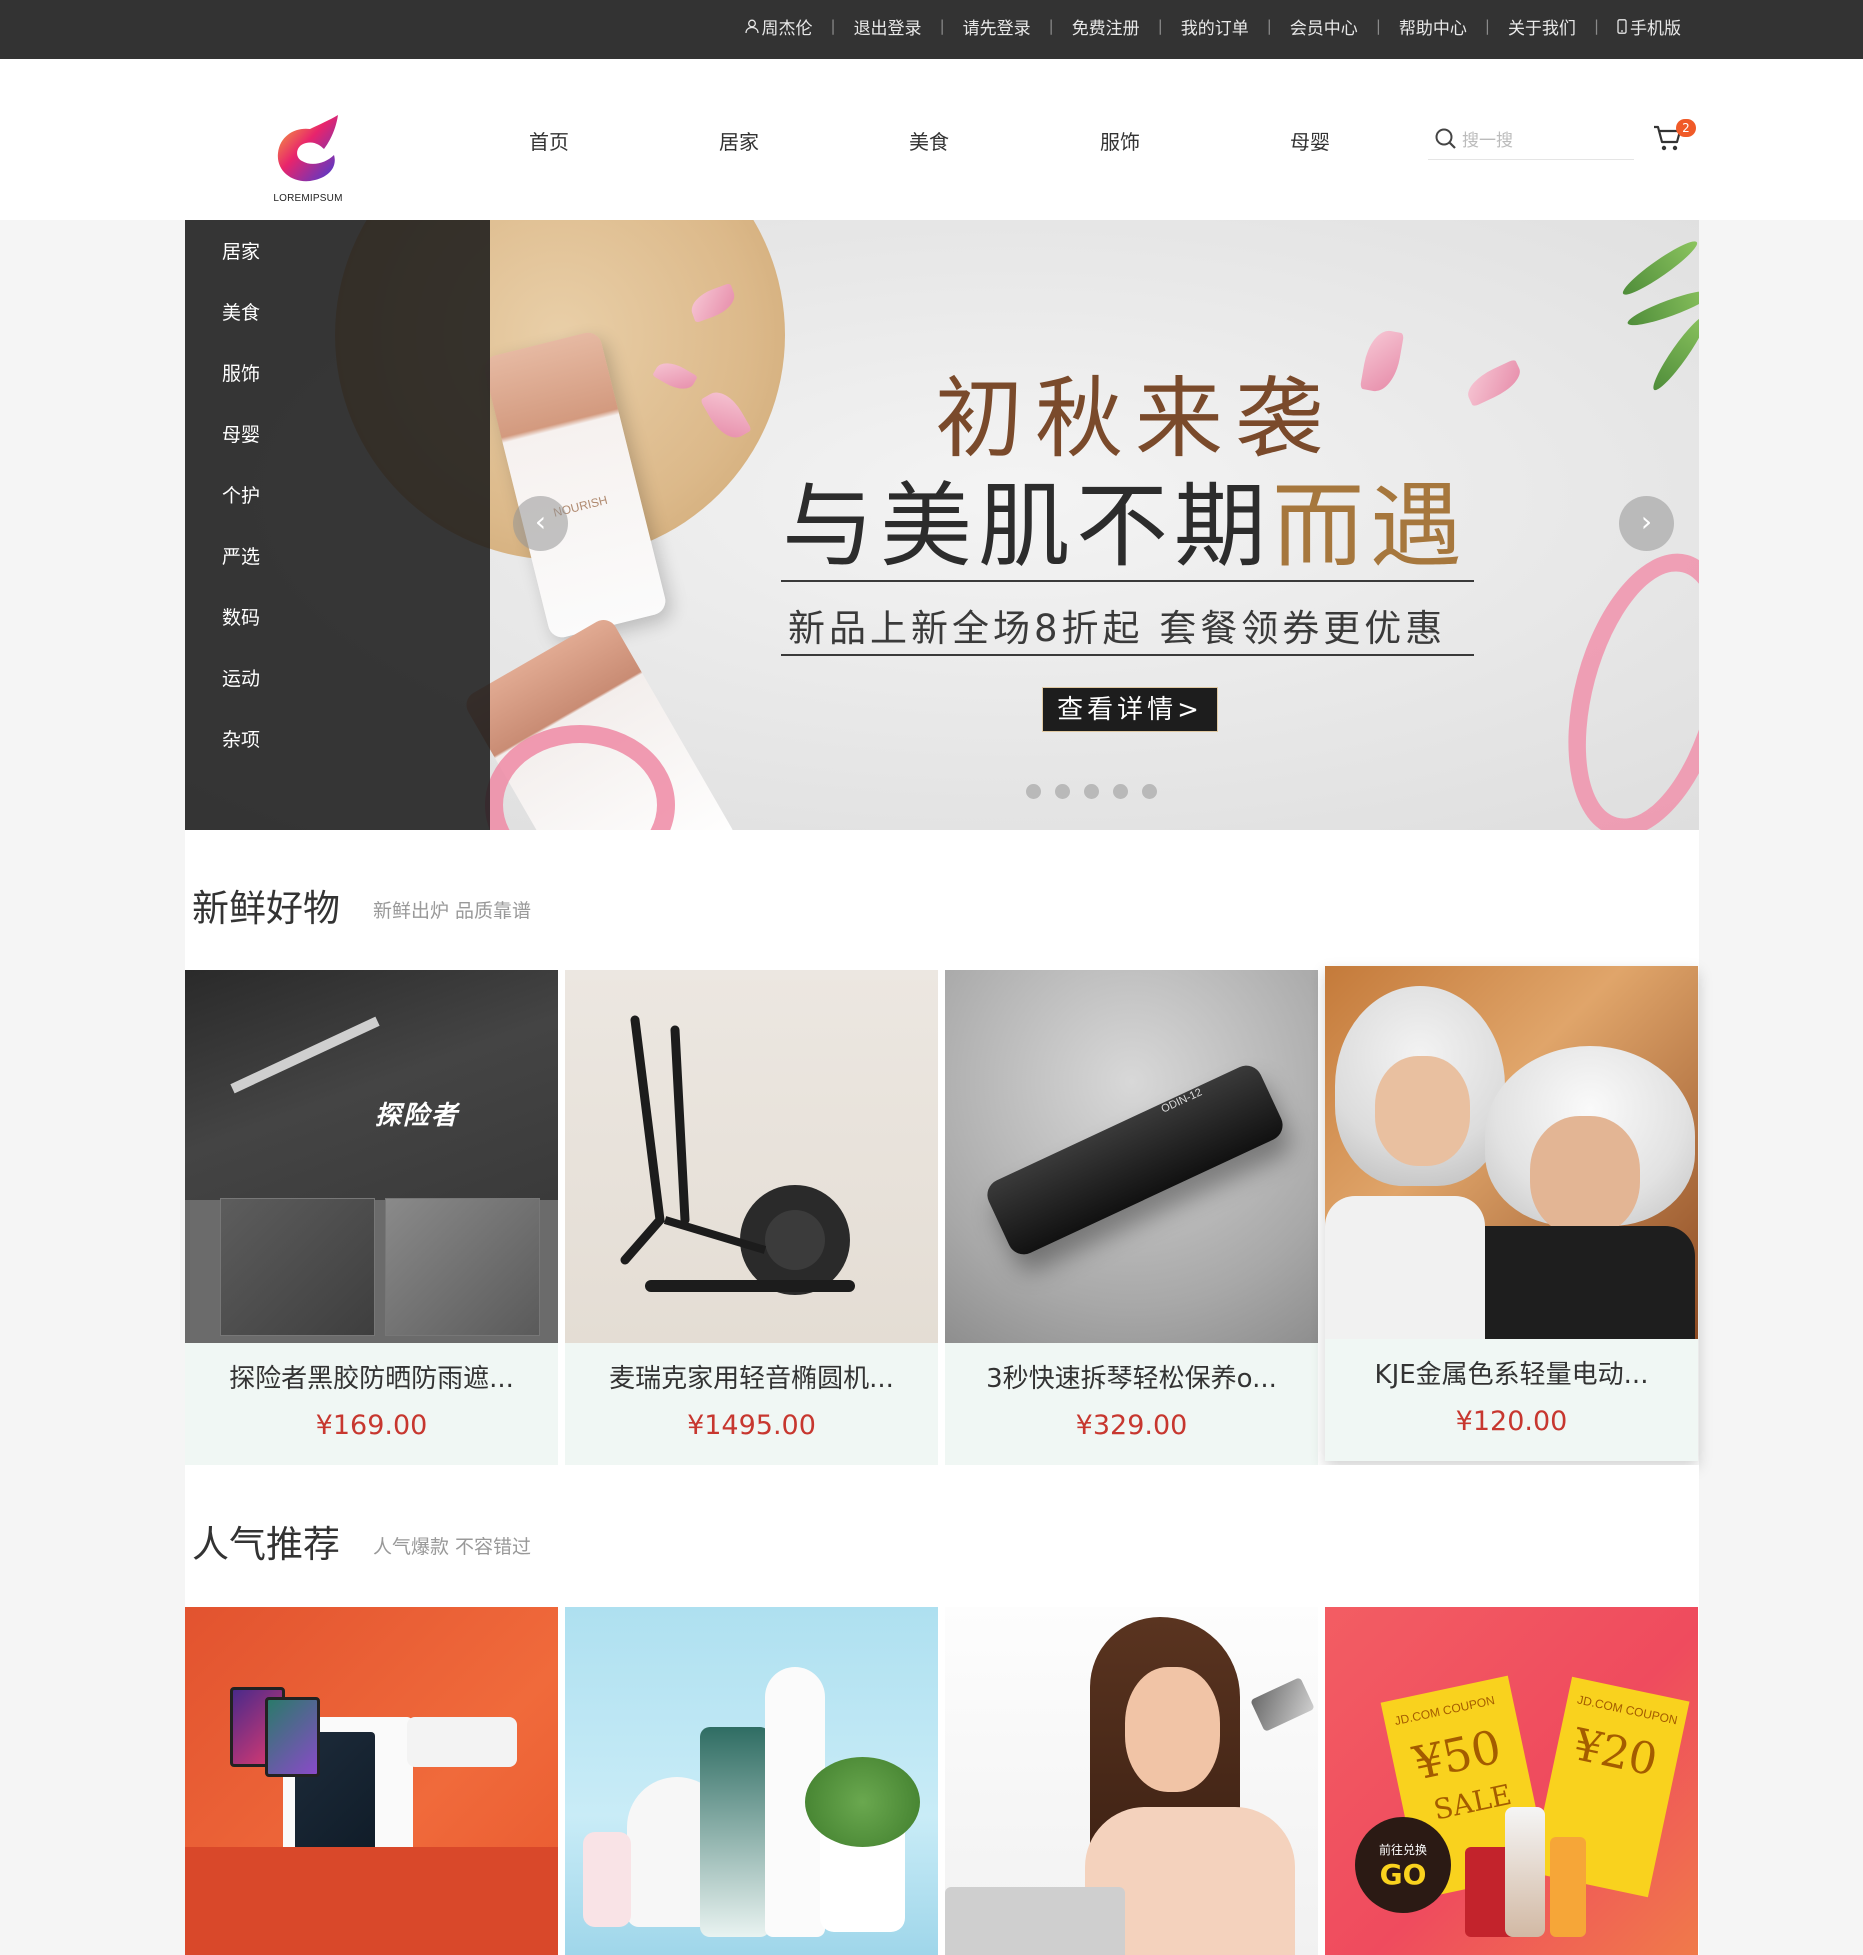  I want to click on nav-baby: 母婴, so click(1310, 140).